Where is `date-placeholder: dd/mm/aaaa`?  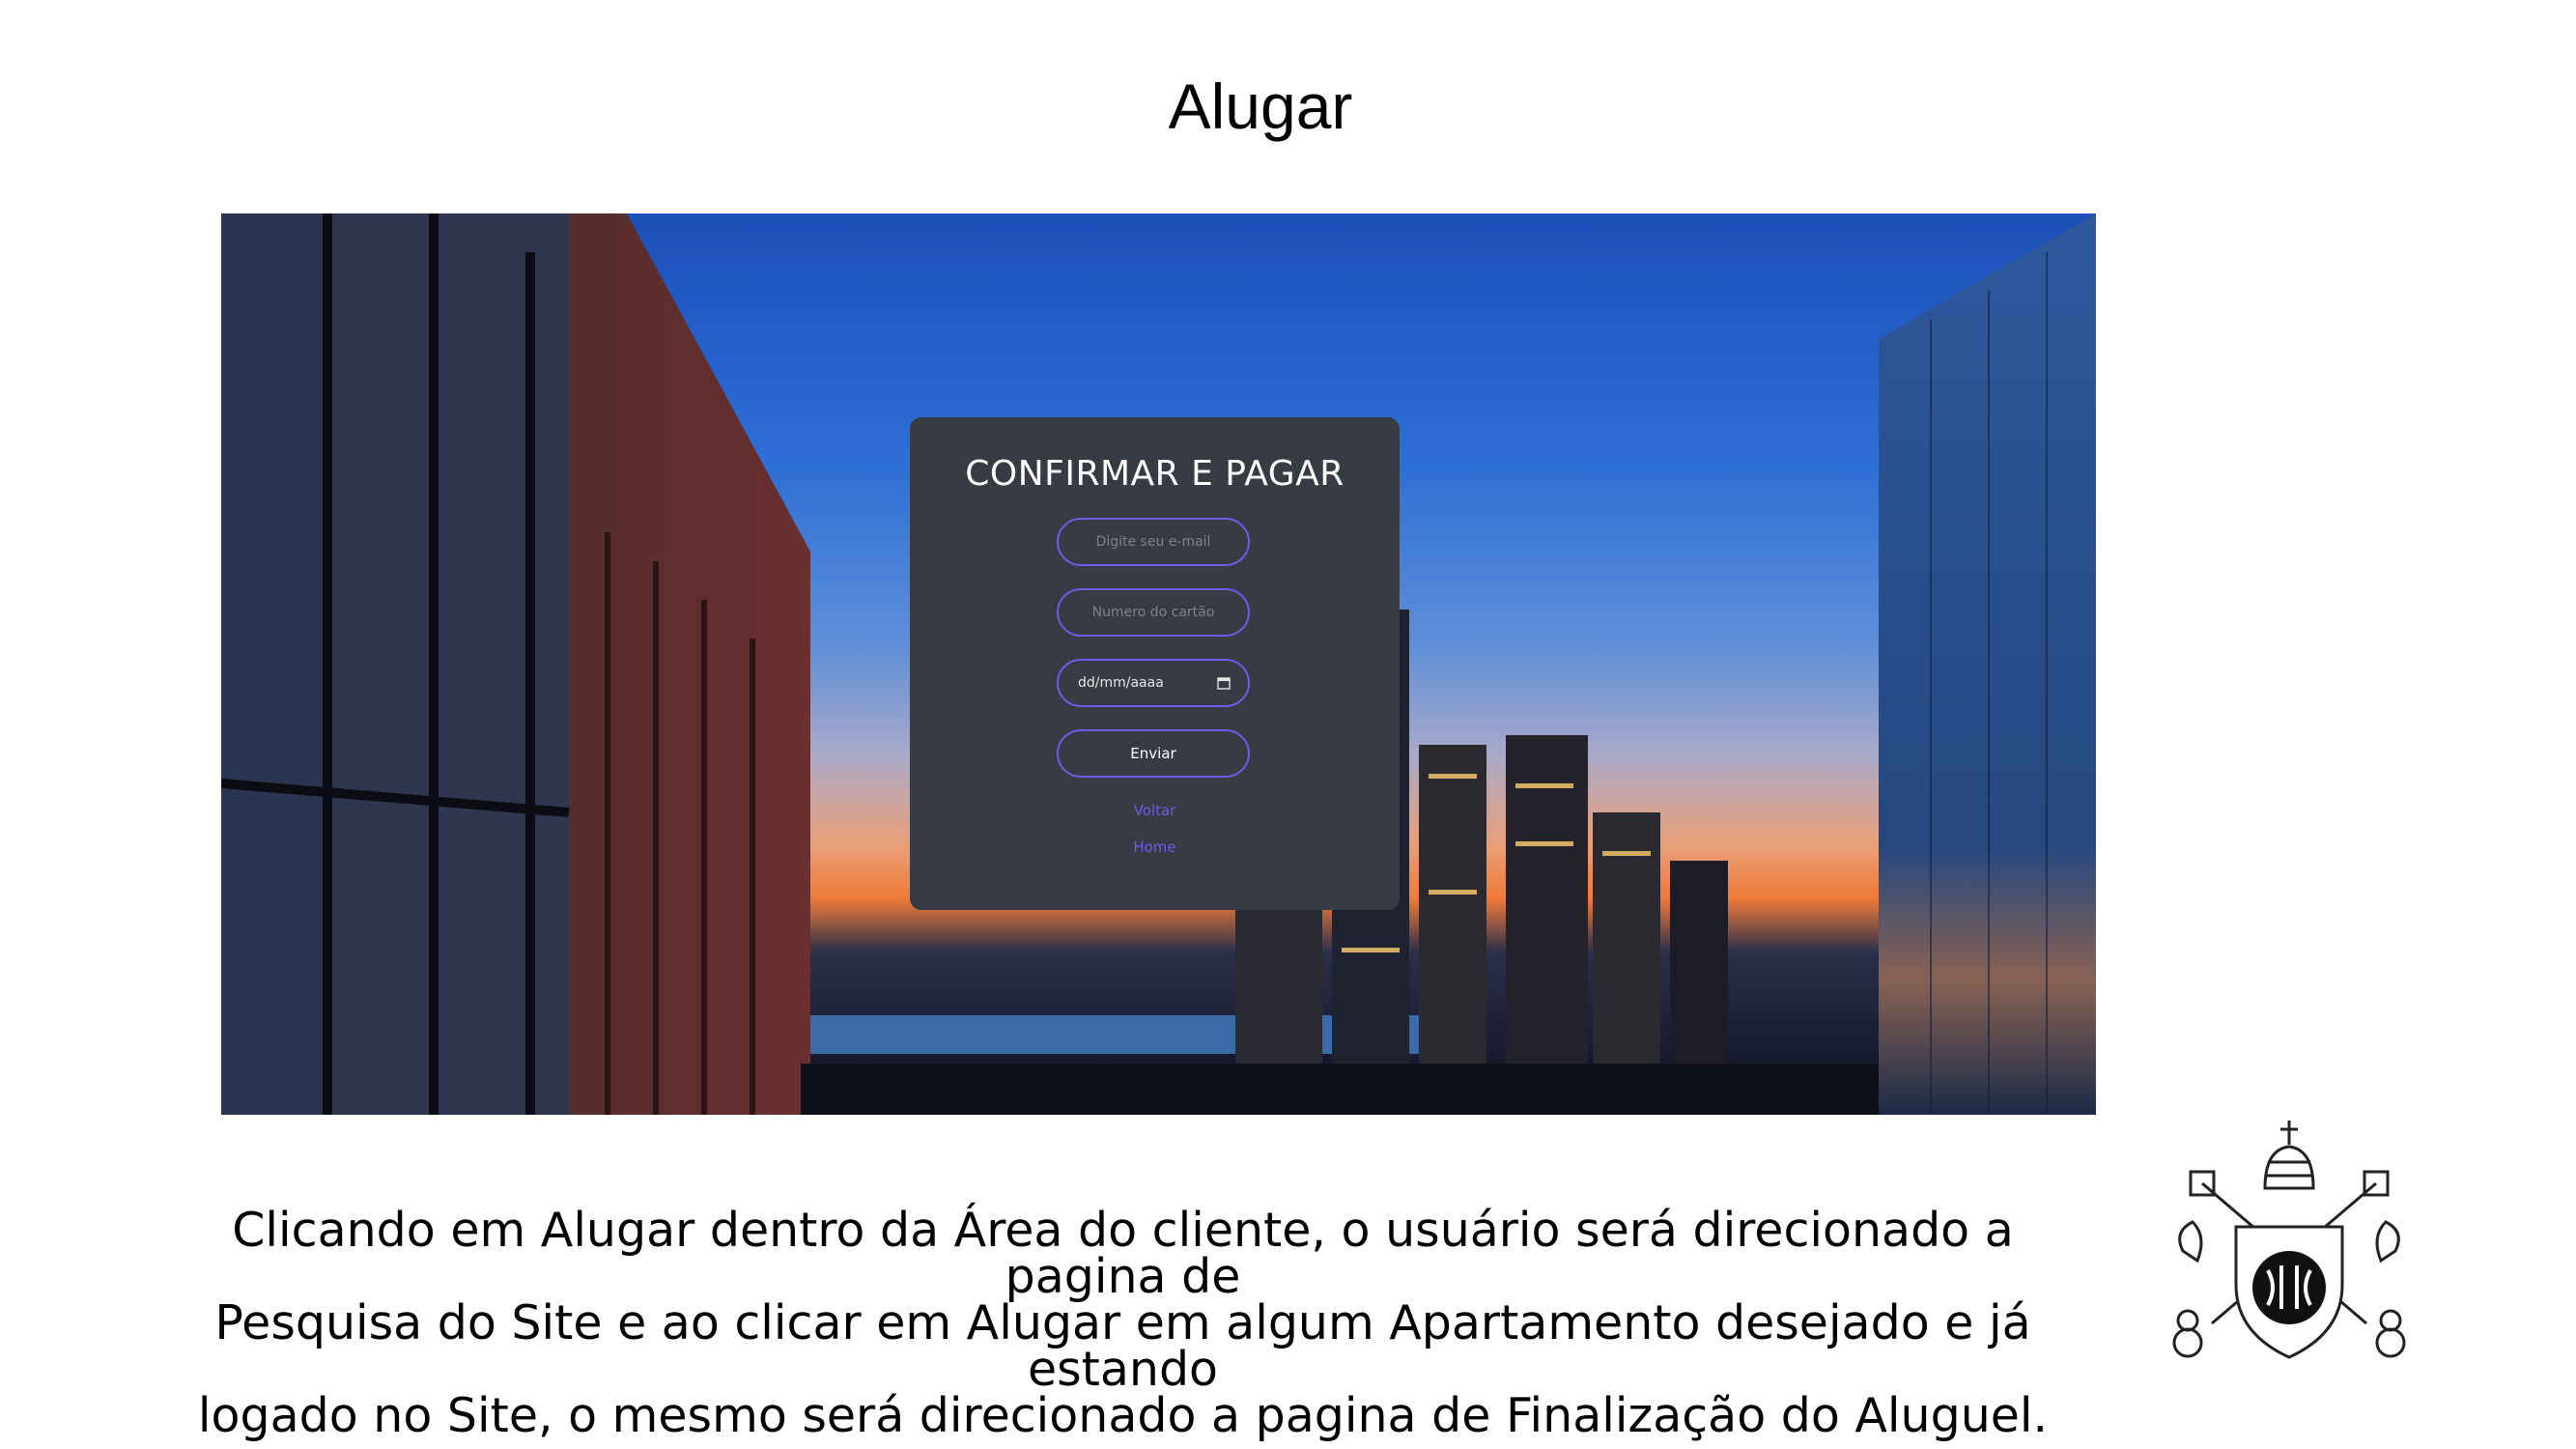 date-placeholder: dd/mm/aaaa is located at coordinates (1121, 683).